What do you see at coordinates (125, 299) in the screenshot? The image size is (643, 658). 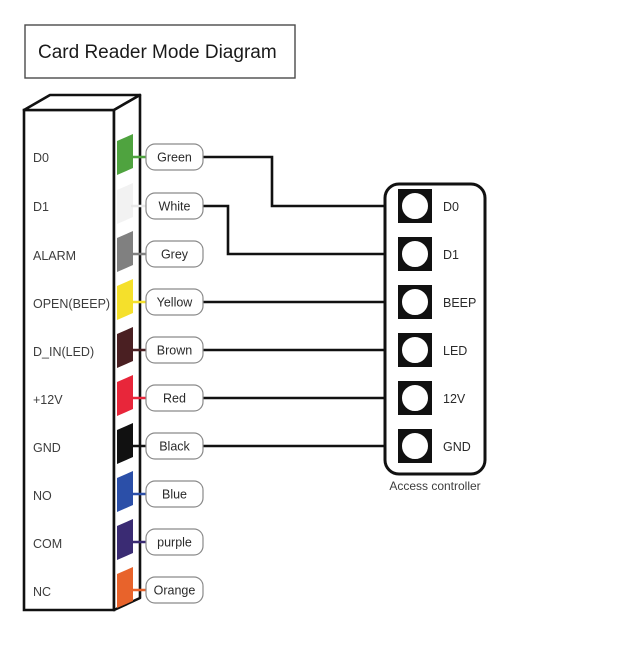 I see `wire-swatch-yellow` at bounding box center [125, 299].